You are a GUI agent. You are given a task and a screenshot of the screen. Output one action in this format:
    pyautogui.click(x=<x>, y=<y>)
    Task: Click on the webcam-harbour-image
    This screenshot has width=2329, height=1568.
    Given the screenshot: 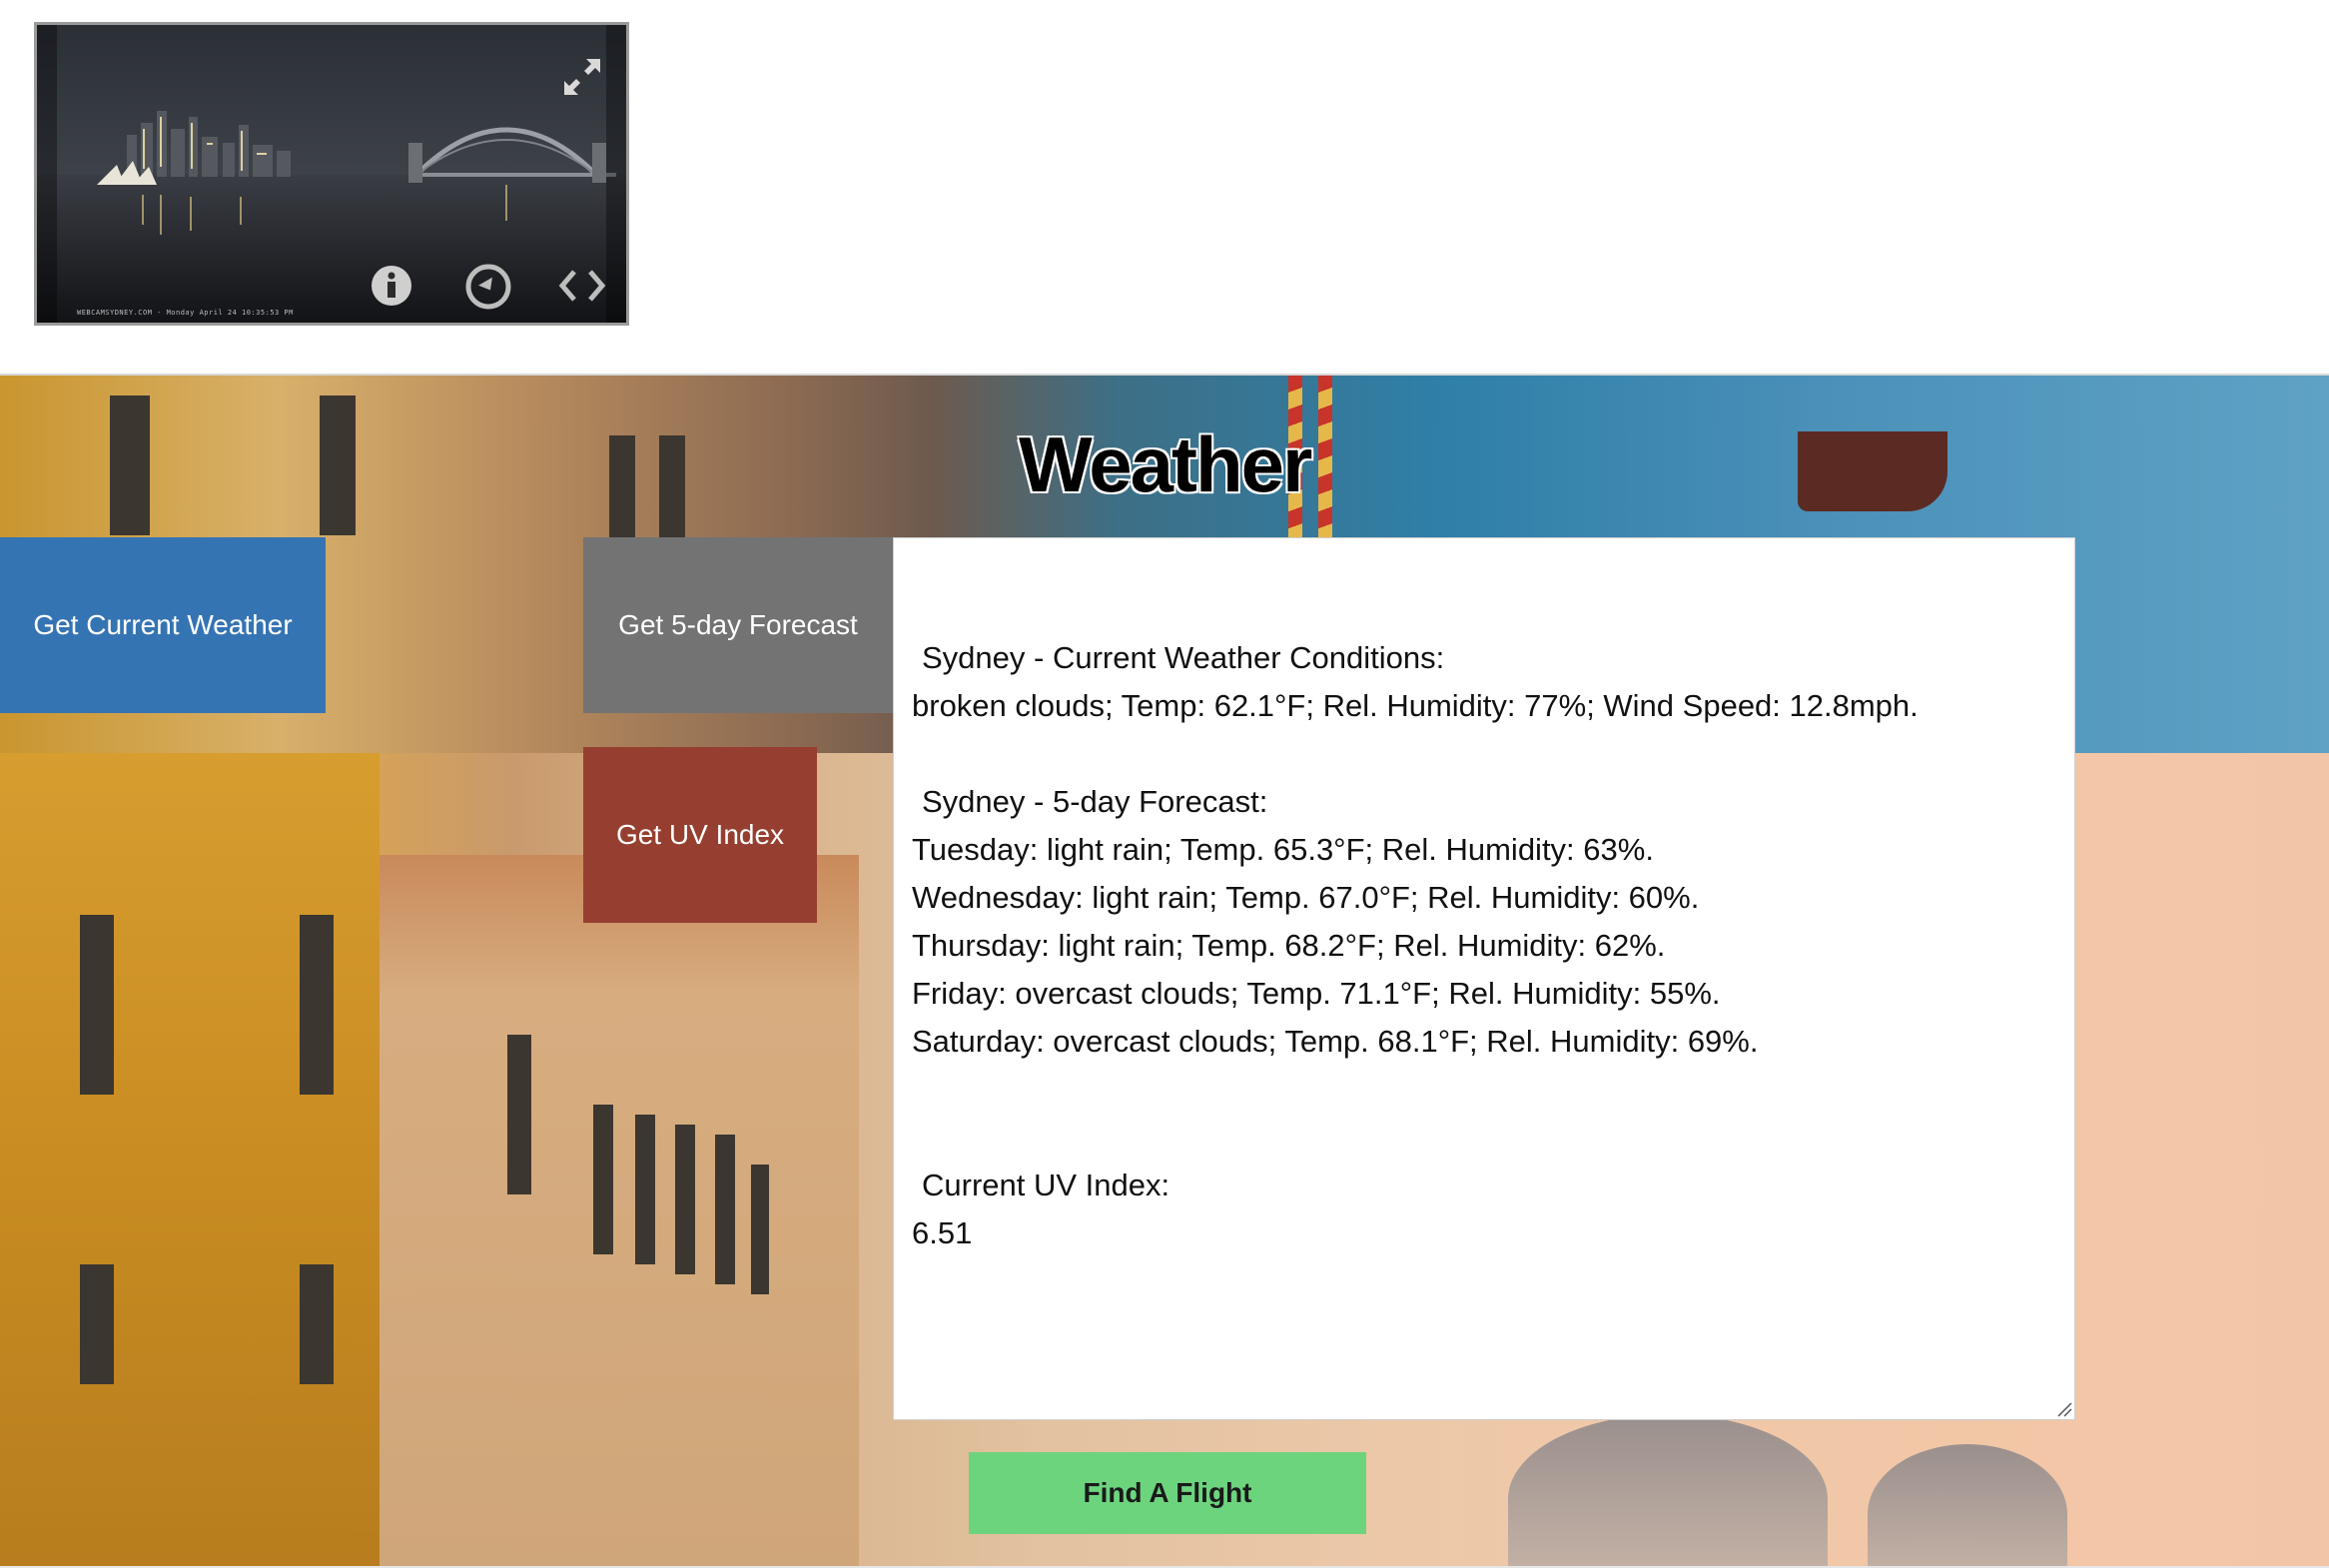 What is the action you would take?
    pyautogui.click(x=331, y=174)
    